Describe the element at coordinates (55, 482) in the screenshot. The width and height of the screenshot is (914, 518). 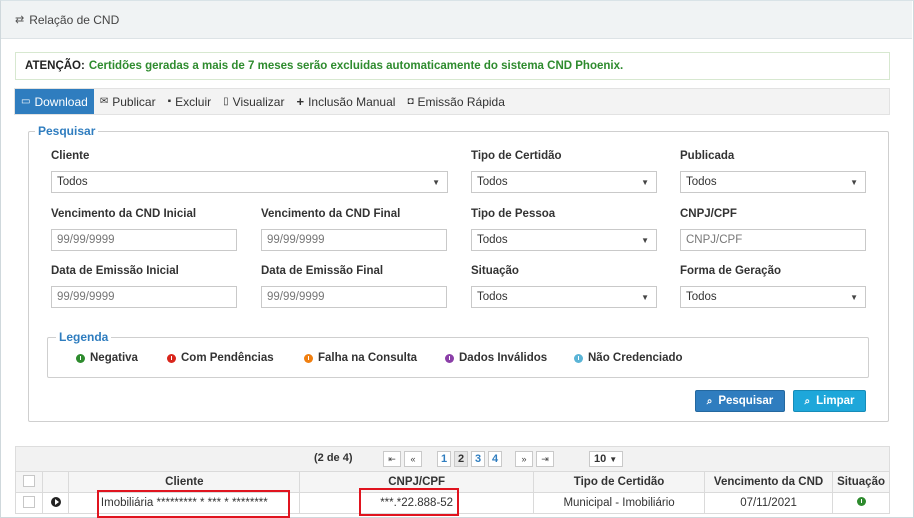
I see `expand-header` at that location.